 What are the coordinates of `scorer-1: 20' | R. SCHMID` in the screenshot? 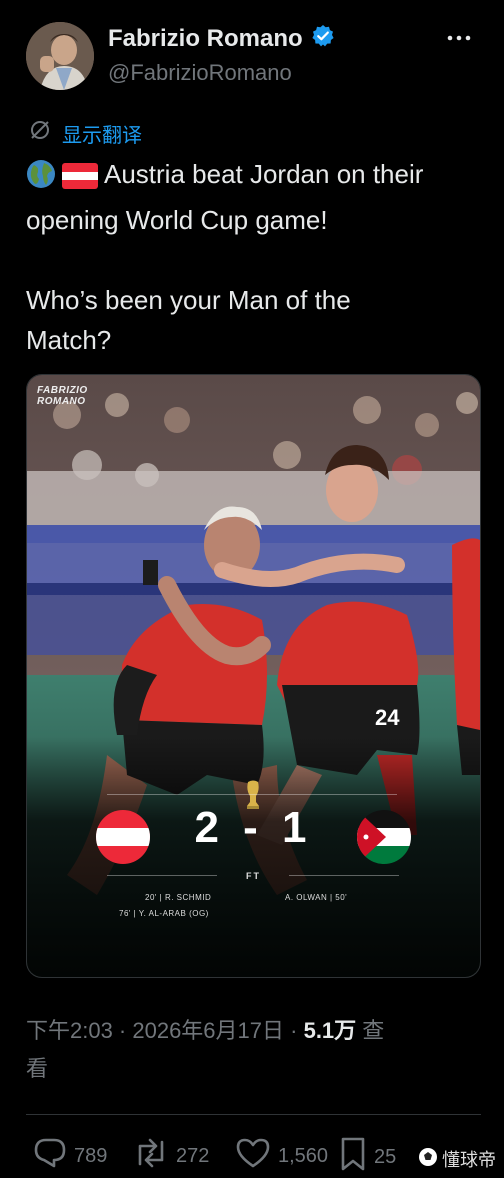 It's located at (178, 897).